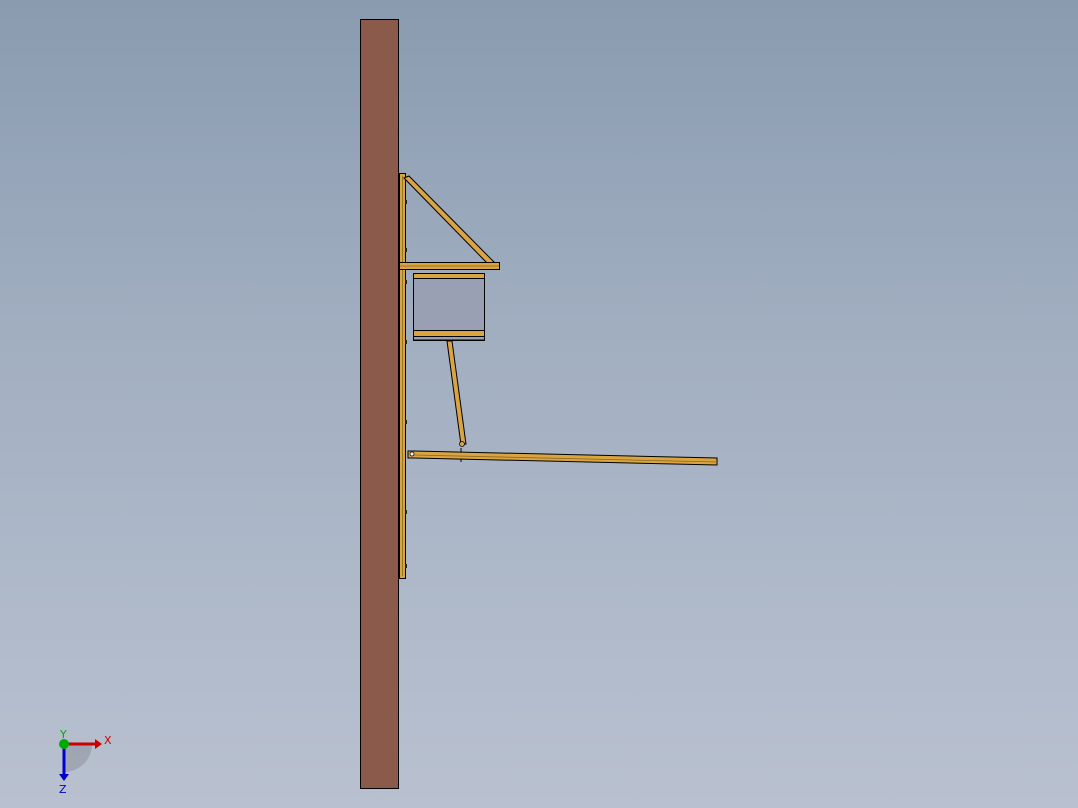  Describe the element at coordinates (462, 444) in the screenshot. I see `rod-pin` at that location.